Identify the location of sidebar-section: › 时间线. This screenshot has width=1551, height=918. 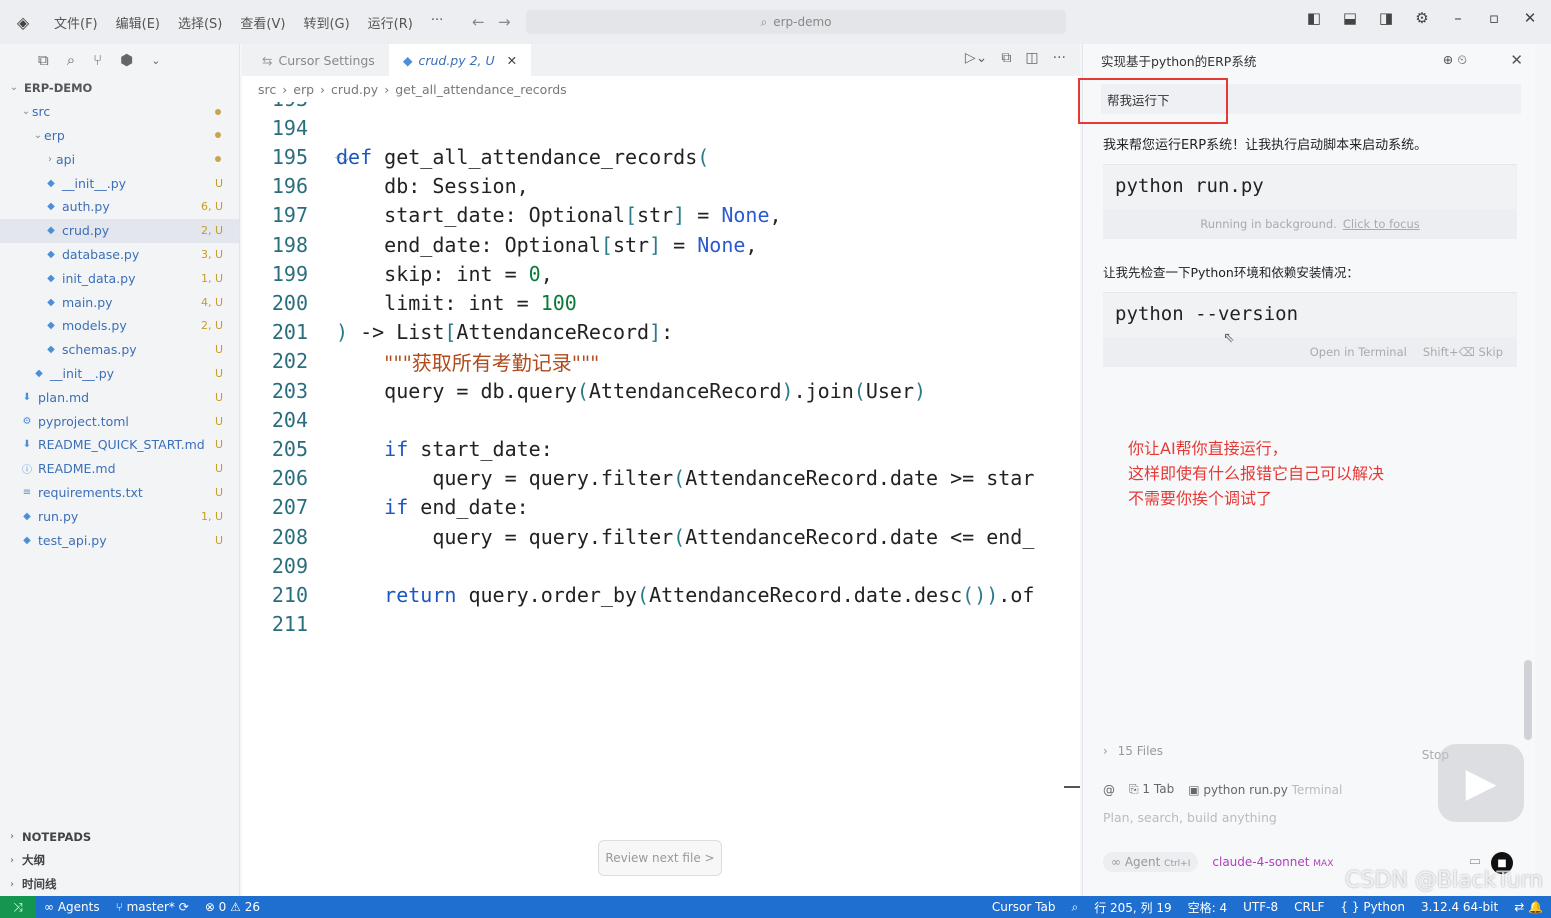
(120, 884).